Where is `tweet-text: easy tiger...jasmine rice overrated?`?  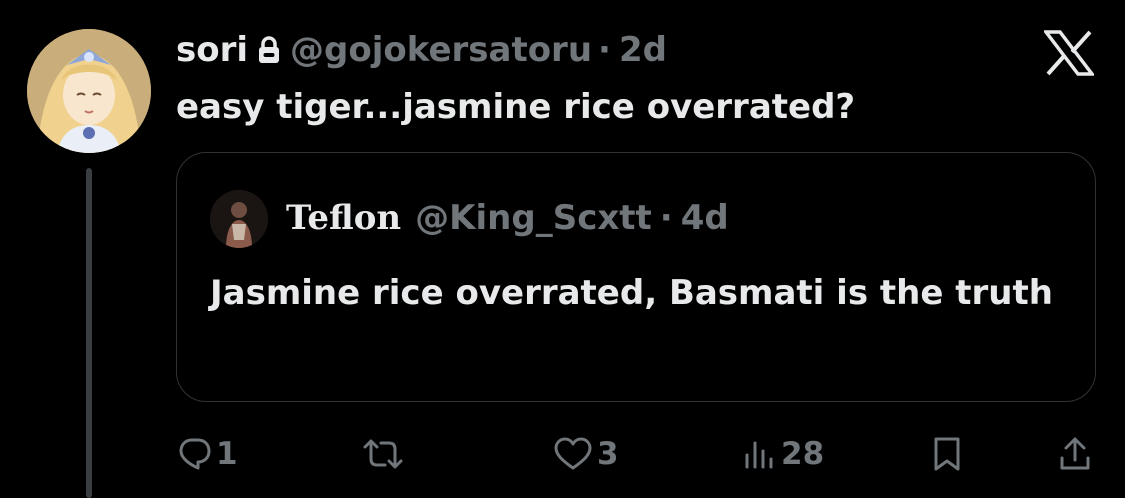 tweet-text: easy tiger...jasmine rice overrated? is located at coordinates (516, 107).